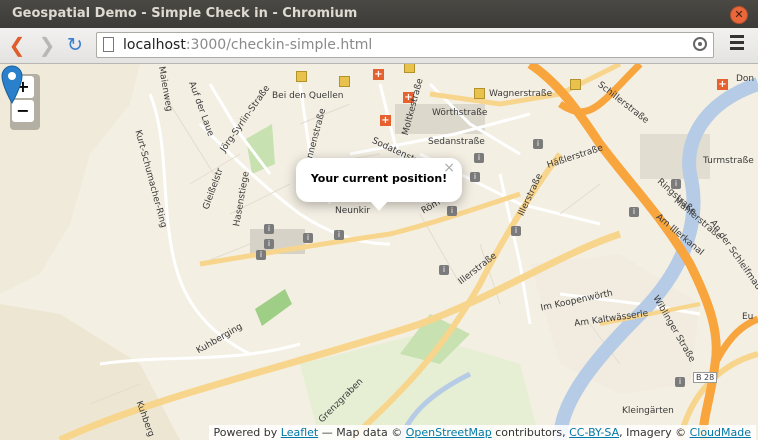 The image size is (758, 440). What do you see at coordinates (745, 79) in the screenshot?
I see `map-label: Don` at bounding box center [745, 79].